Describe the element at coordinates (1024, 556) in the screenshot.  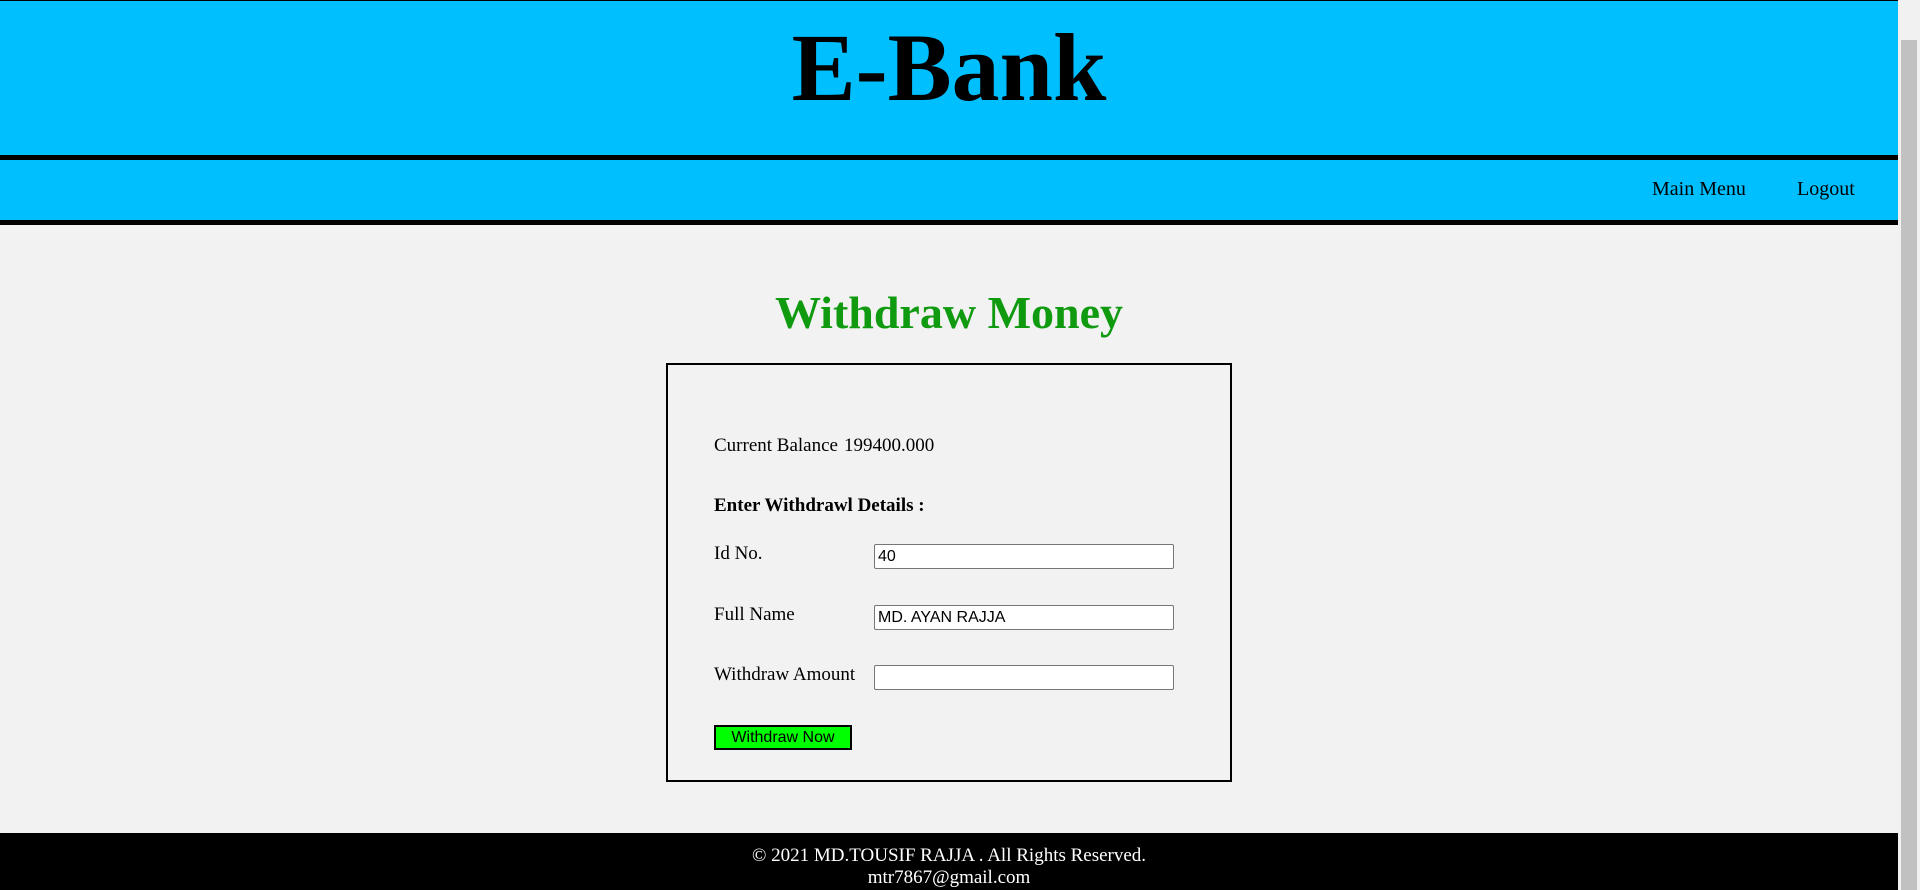
I see `id-input` at that location.